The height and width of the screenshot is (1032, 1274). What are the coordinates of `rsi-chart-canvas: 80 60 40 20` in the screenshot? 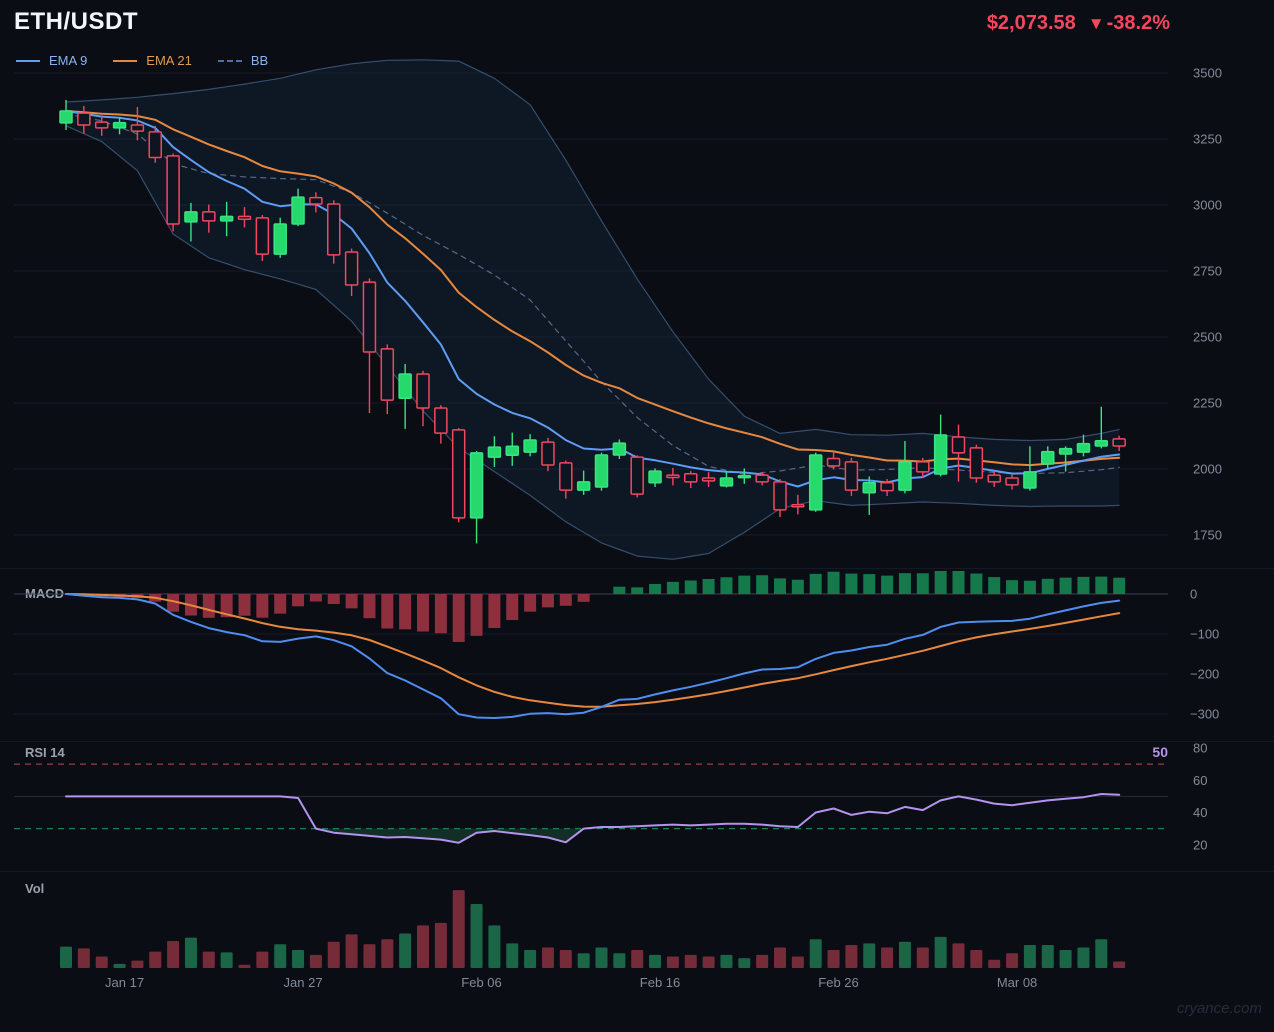 It's located at (637, 805).